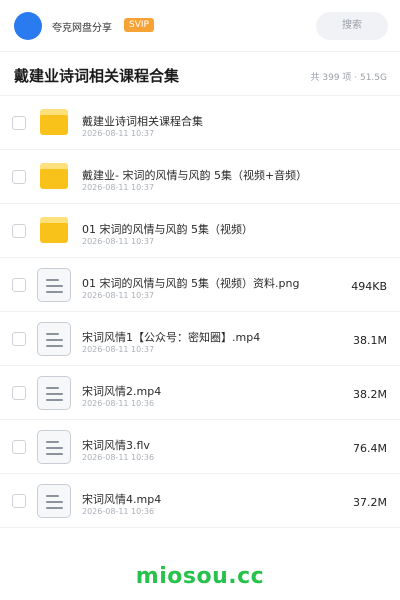 This screenshot has height=600, width=400. What do you see at coordinates (370, 448) in the screenshot?
I see `file-size: 76.4M` at bounding box center [370, 448].